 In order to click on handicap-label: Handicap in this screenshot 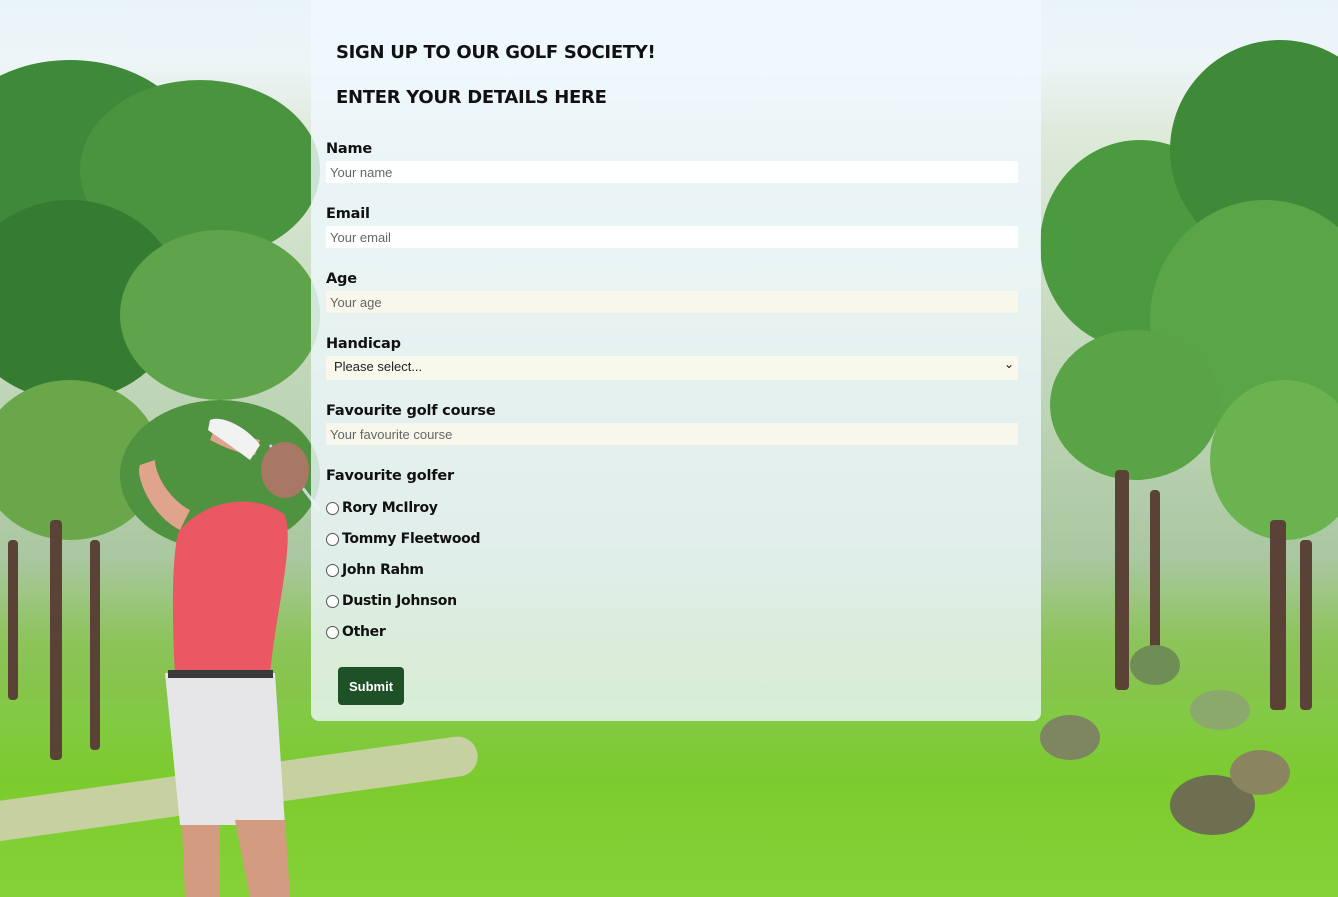, I will do `click(363, 344)`.